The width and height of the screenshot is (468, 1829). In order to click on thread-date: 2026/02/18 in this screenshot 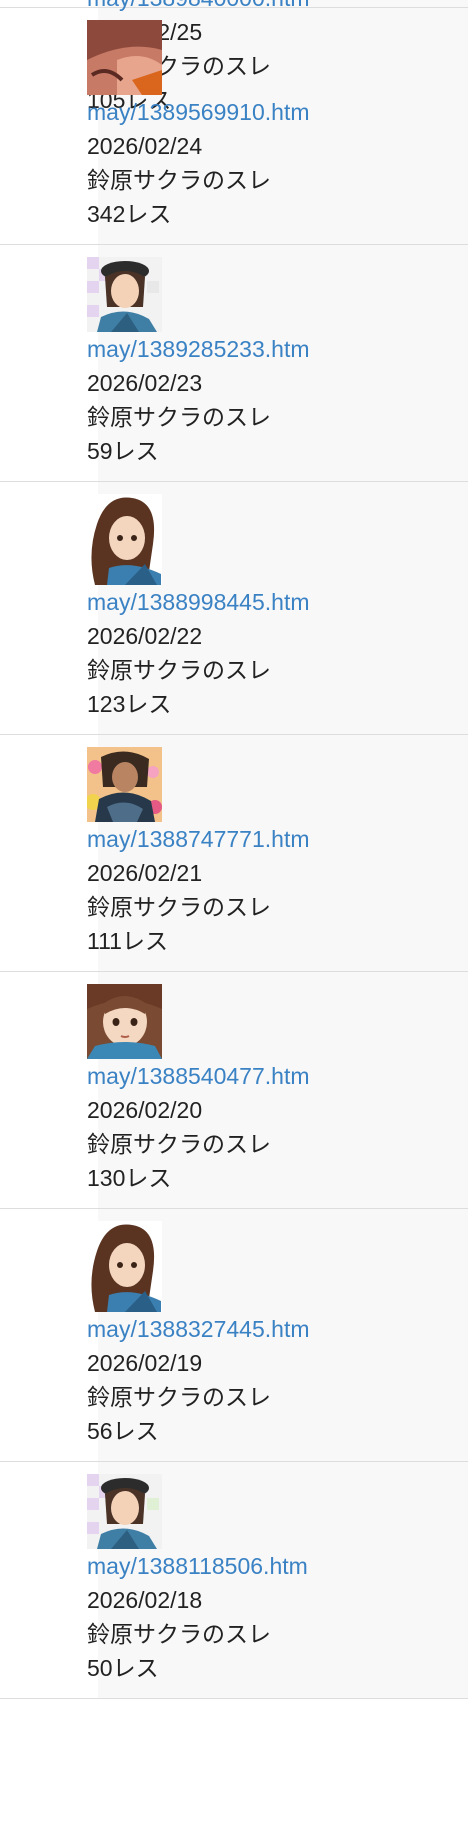, I will do `click(145, 1600)`.